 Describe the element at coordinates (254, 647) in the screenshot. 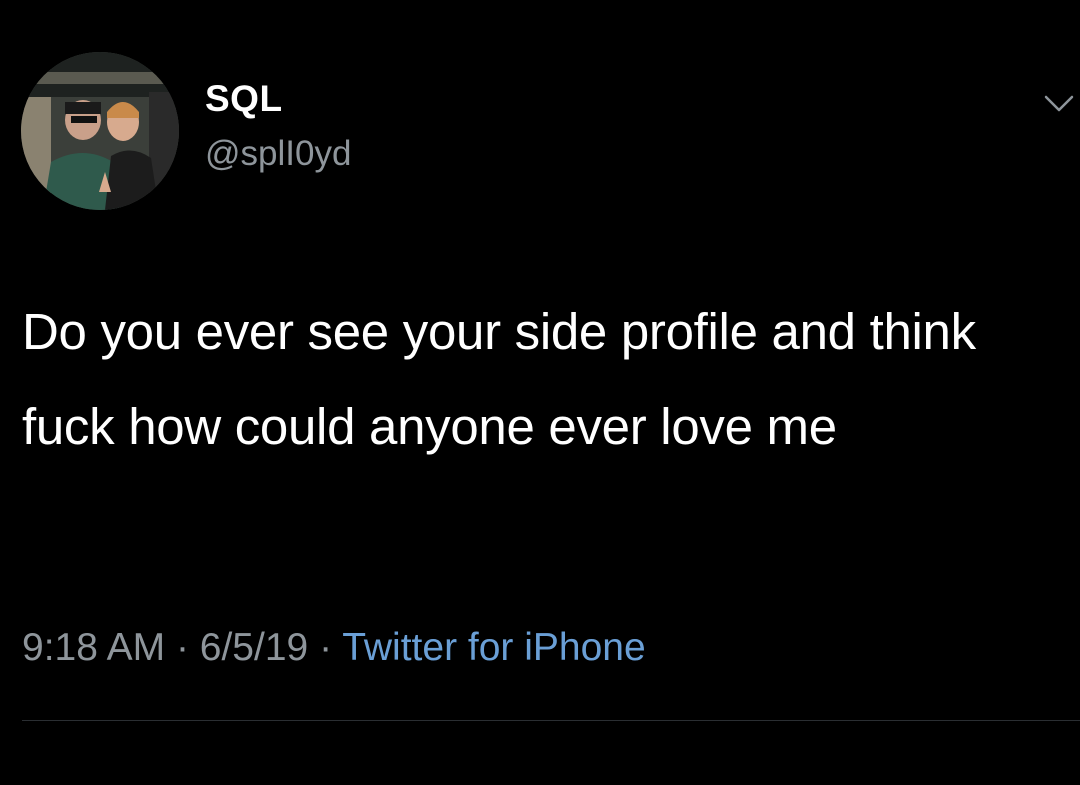

I see `tweet-date: 6/5/19` at that location.